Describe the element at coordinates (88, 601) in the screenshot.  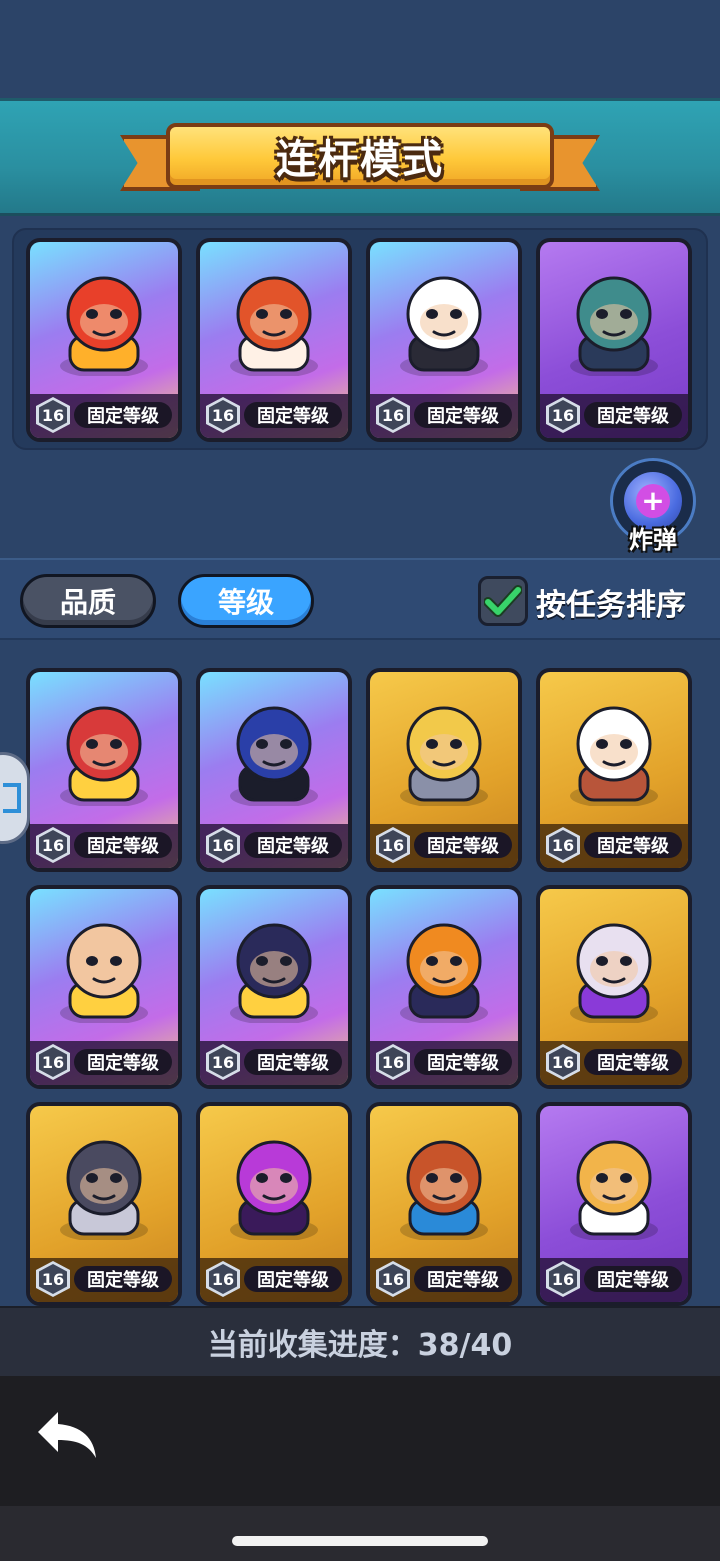
I see `quality-filter-button: 品质` at that location.